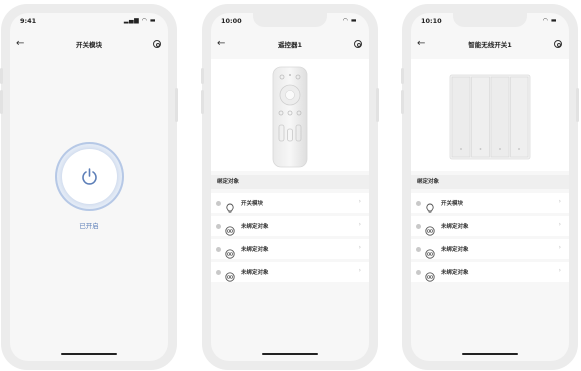  I want to click on wall-switch-image, so click(490, 117).